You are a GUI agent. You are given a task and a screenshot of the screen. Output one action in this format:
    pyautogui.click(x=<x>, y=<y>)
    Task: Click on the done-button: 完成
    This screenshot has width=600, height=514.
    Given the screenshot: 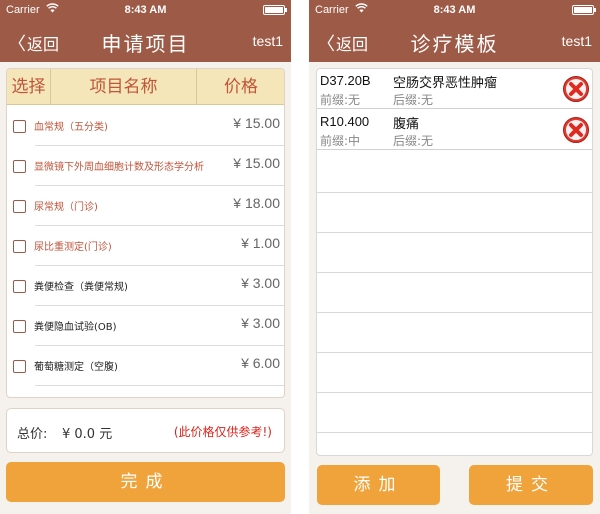 What is the action you would take?
    pyautogui.click(x=145, y=482)
    